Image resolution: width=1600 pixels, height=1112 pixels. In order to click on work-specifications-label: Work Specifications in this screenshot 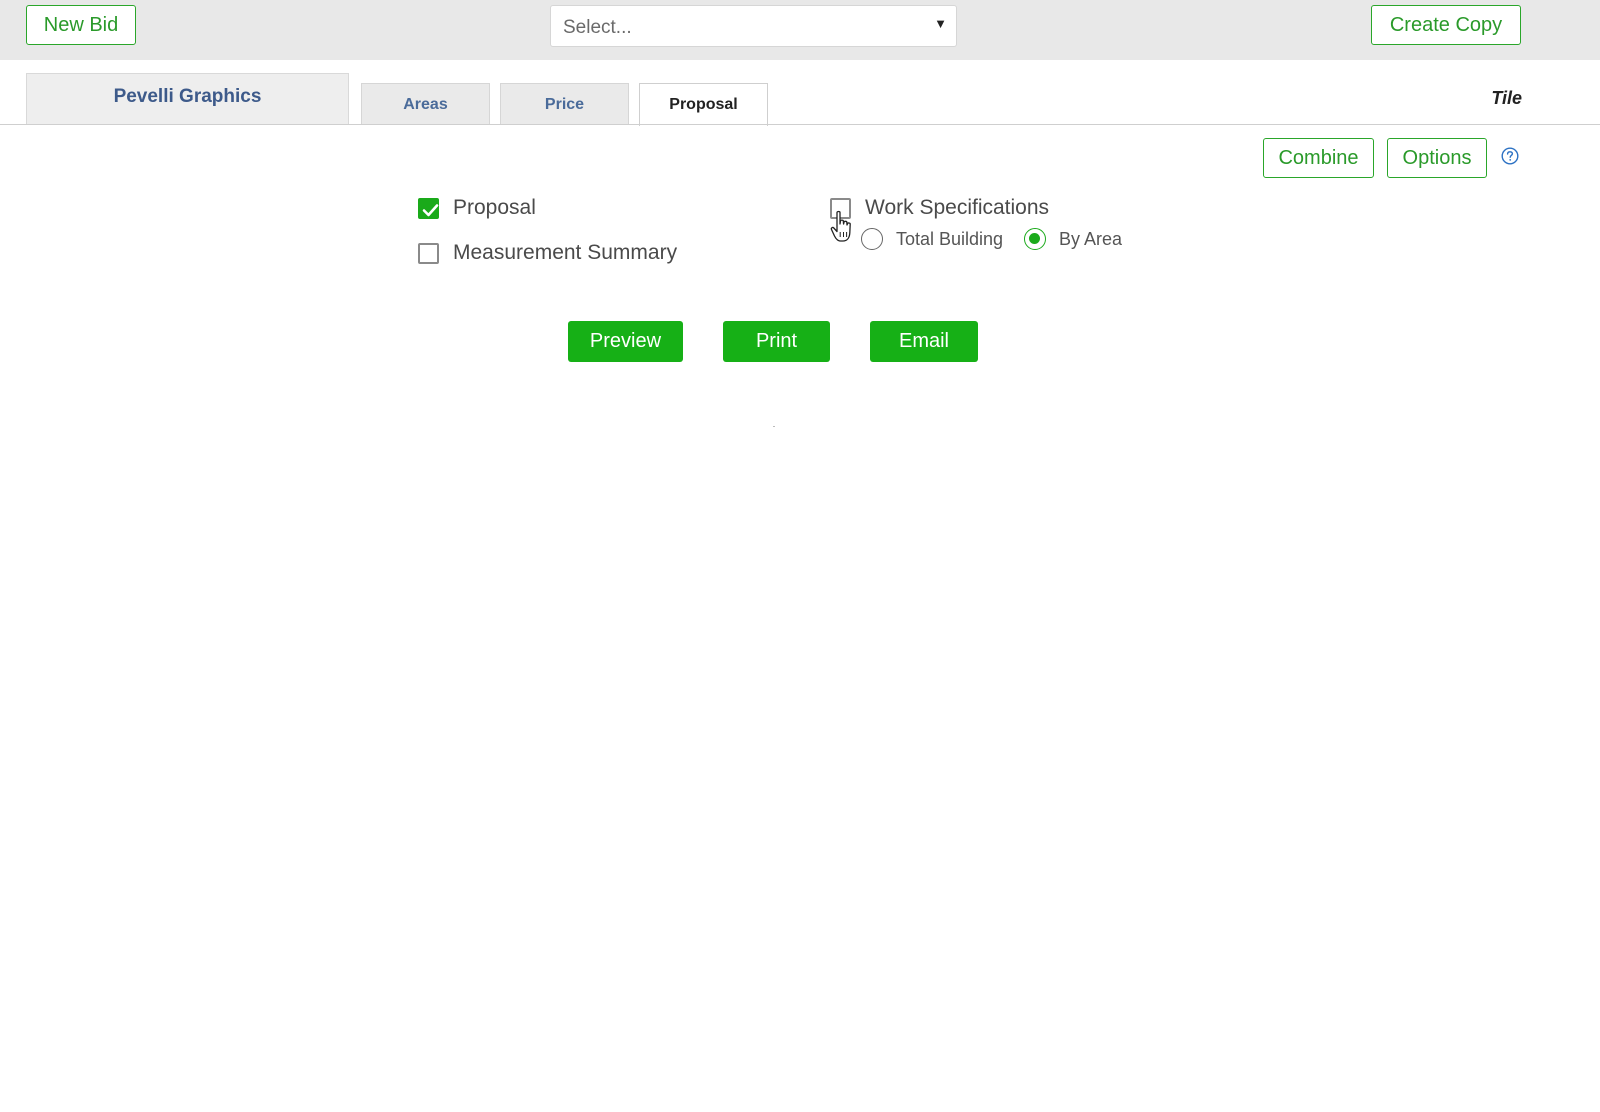, I will do `click(957, 207)`.